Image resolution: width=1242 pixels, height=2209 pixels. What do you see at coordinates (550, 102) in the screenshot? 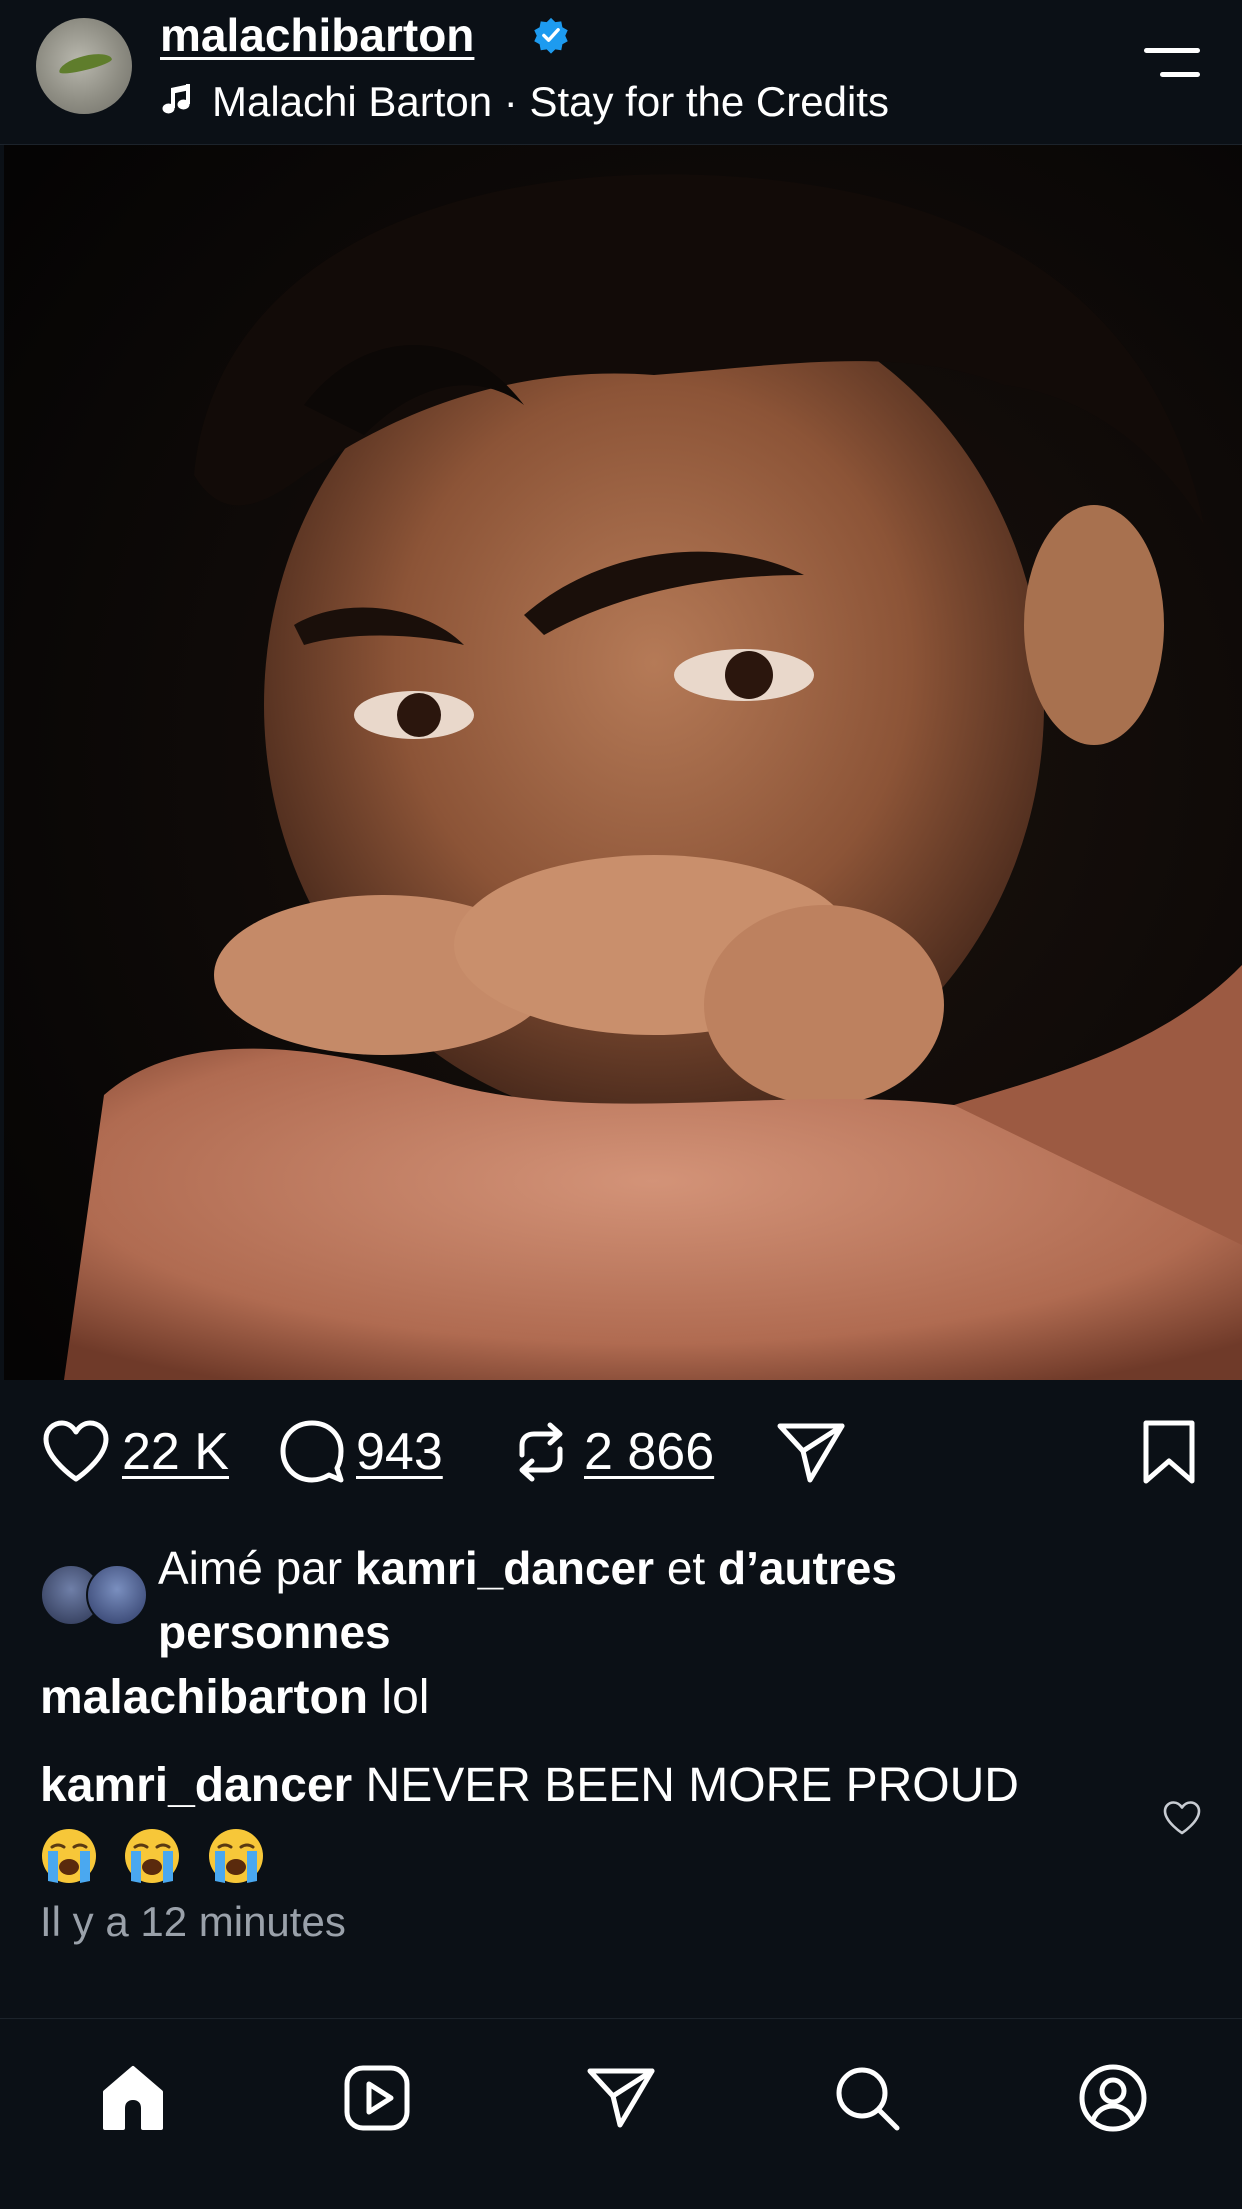
I see `audio-track-label: Malachi Barton · Stay for the Credits` at bounding box center [550, 102].